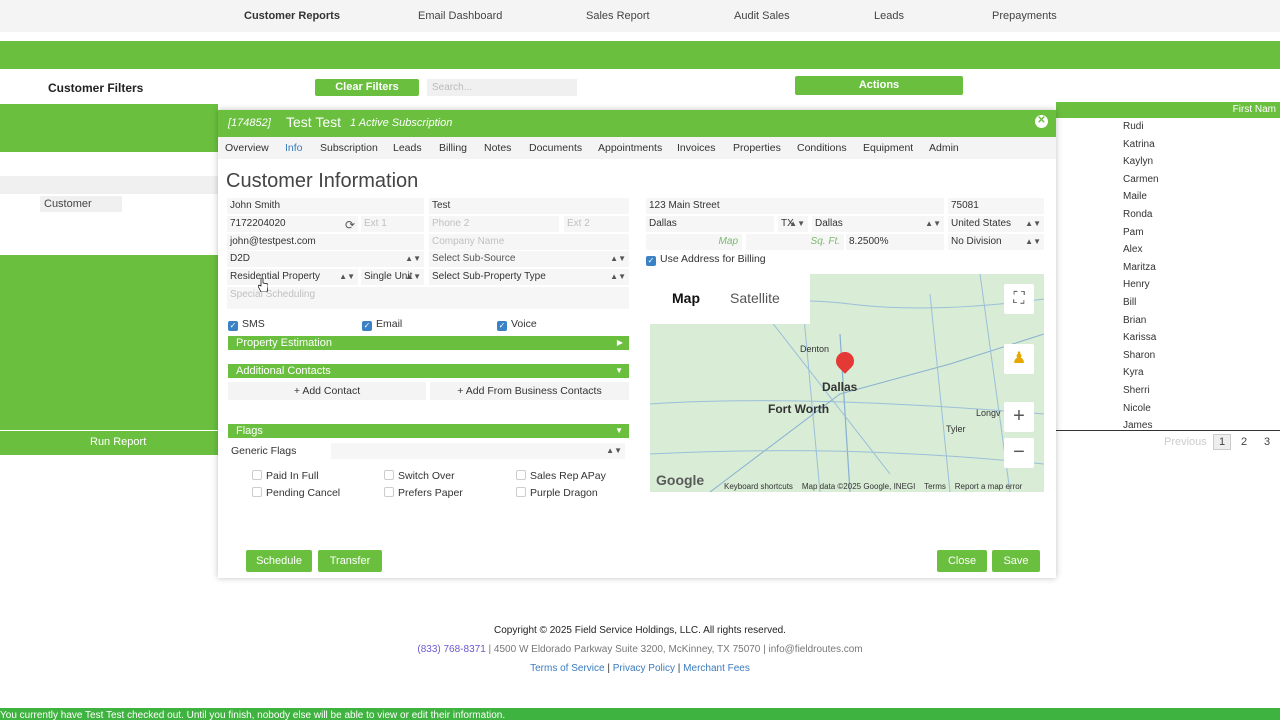  What do you see at coordinates (1141, 271) in the screenshot?
I see `table-row: Maritza` at bounding box center [1141, 271].